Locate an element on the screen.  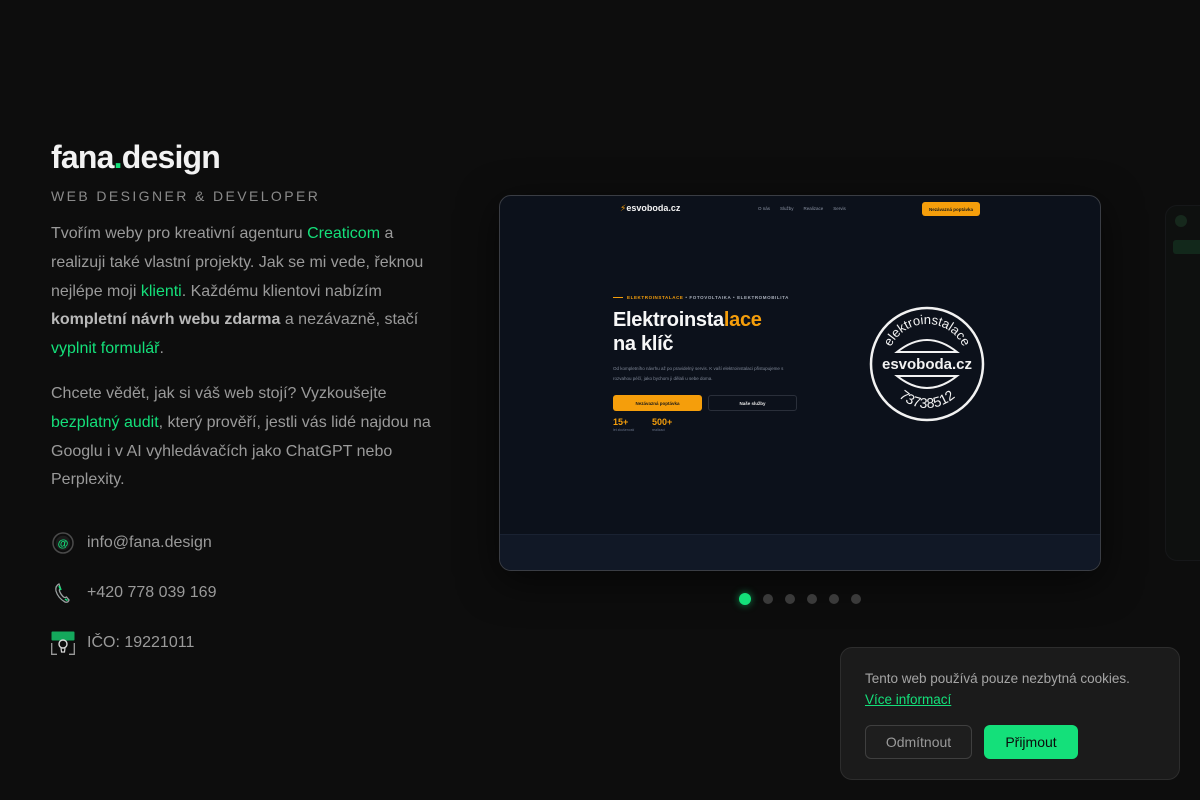
stat-label: let zkušeností is located at coordinates (624, 430).